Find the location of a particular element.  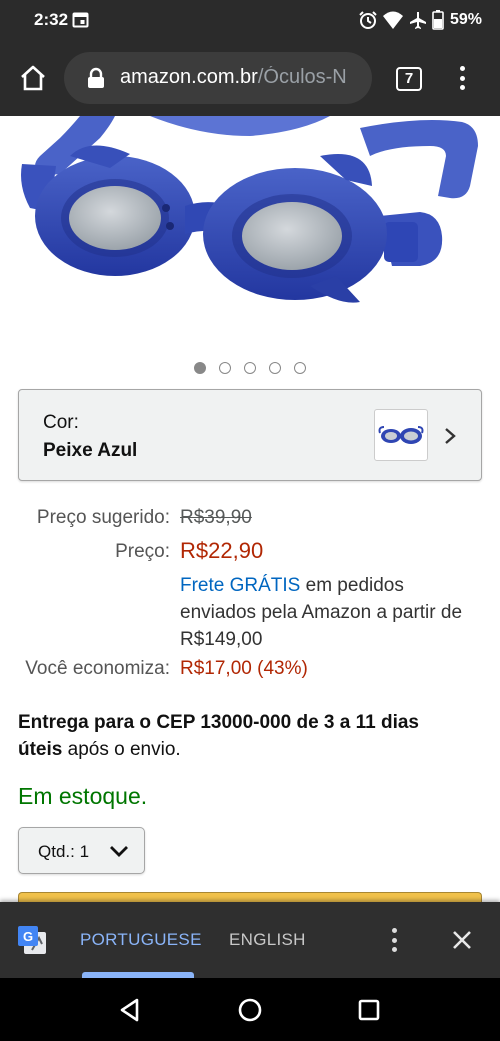

color-value: Peixe Azul is located at coordinates (90, 450).